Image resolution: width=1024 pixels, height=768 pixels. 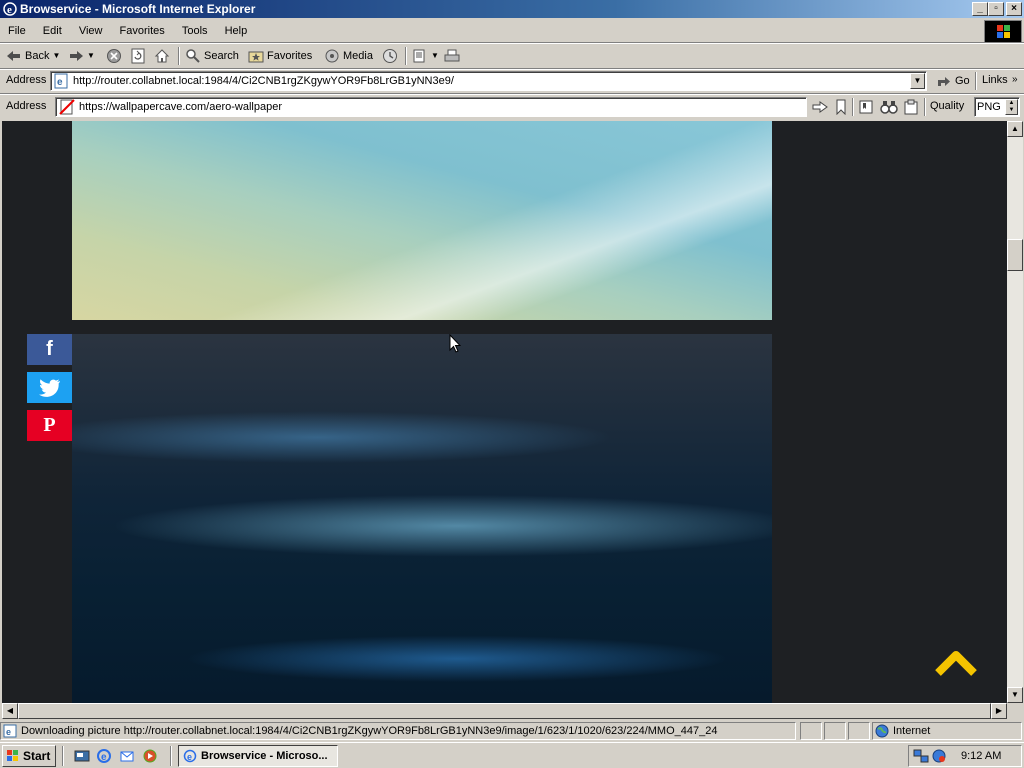 What do you see at coordinates (995, 80) in the screenshot?
I see `links-button: Links` at bounding box center [995, 80].